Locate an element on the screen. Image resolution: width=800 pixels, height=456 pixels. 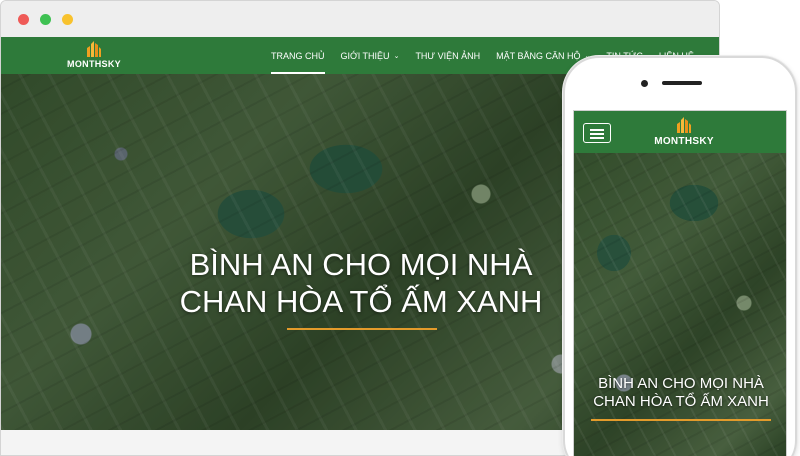
hero-caption: BÌNH AN CHO MỌI NHÀ CHAN HÒA TỔ ẤM XANH is located at coordinates (360, 283).